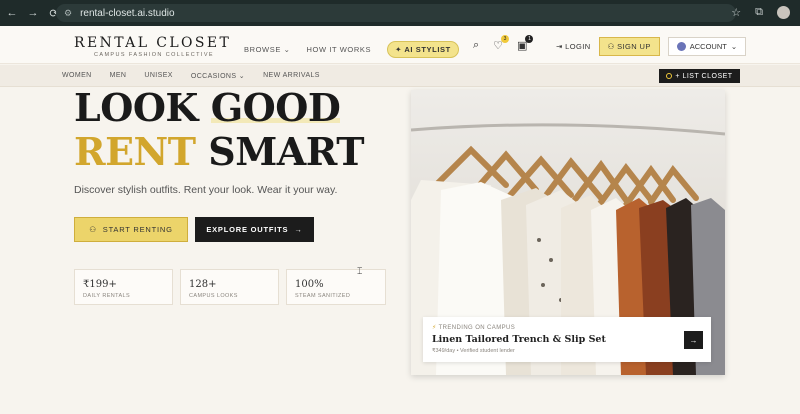 The image size is (800, 414). What do you see at coordinates (339, 49) in the screenshot?
I see `nav-how-it-works: HOW IT WORKS` at bounding box center [339, 49].